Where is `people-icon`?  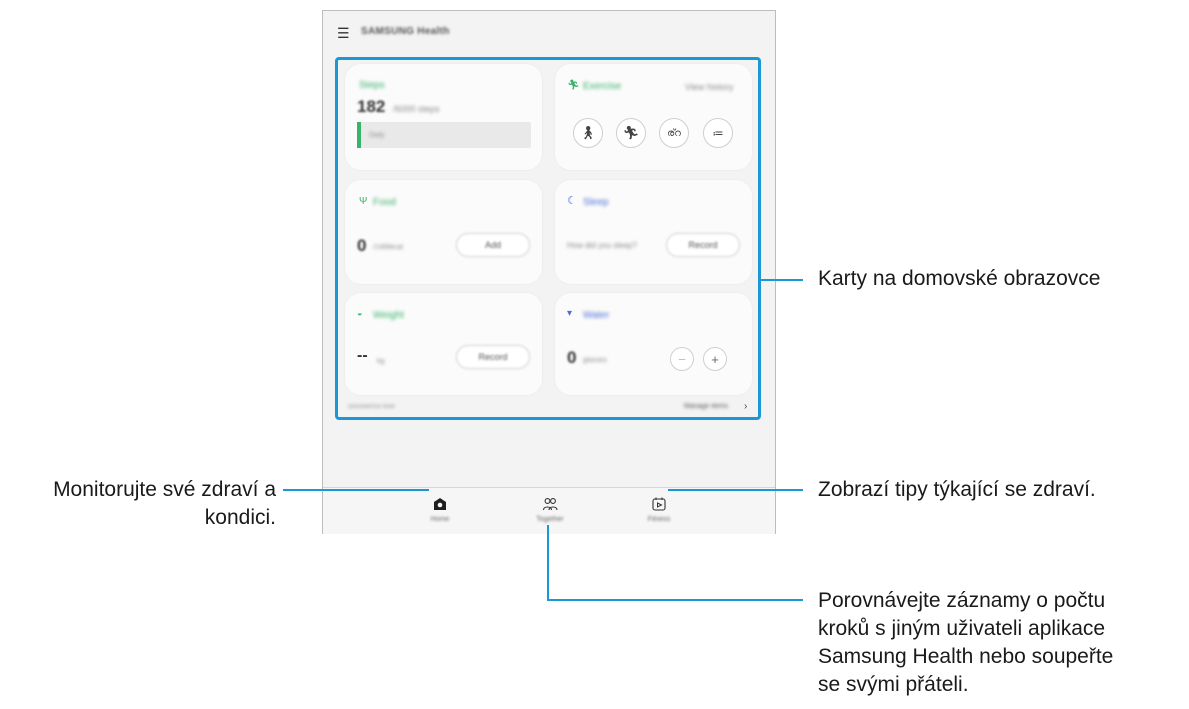
people-icon is located at coordinates (550, 504).